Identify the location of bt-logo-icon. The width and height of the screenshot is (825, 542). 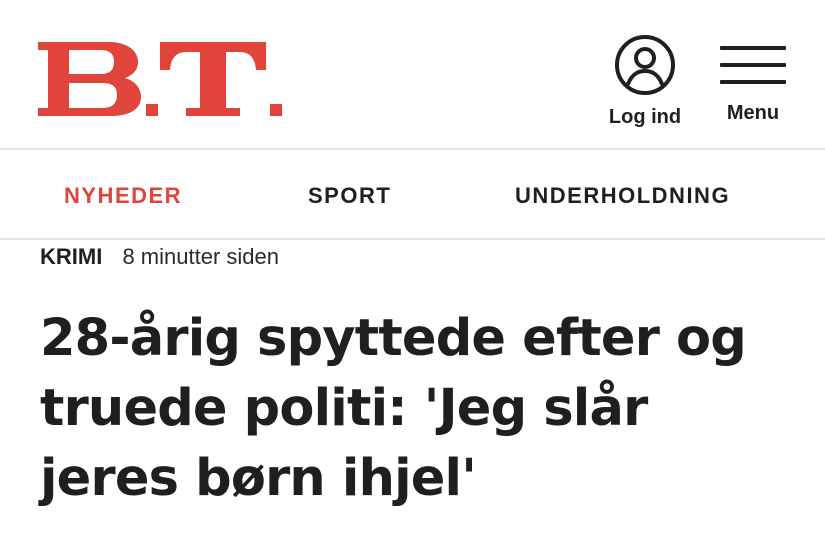
(160, 79).